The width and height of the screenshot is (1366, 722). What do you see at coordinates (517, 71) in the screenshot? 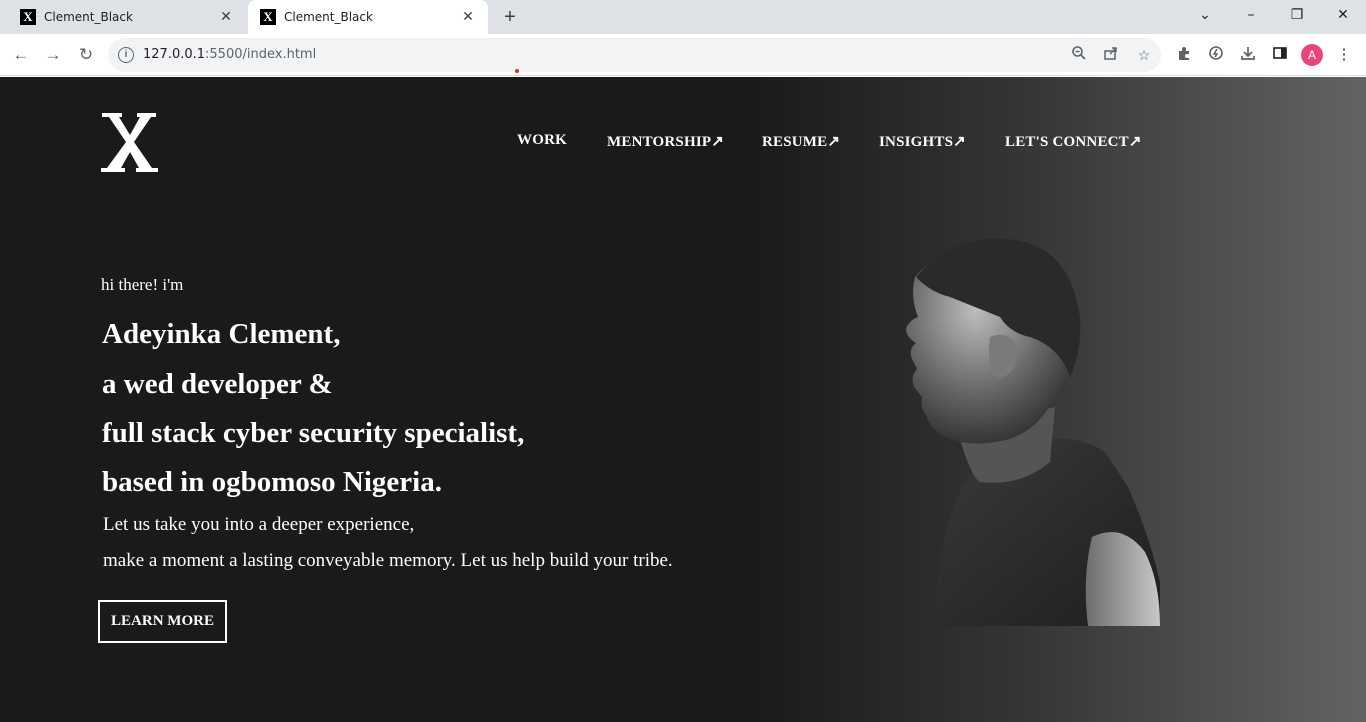
I see `loading-indicator` at bounding box center [517, 71].